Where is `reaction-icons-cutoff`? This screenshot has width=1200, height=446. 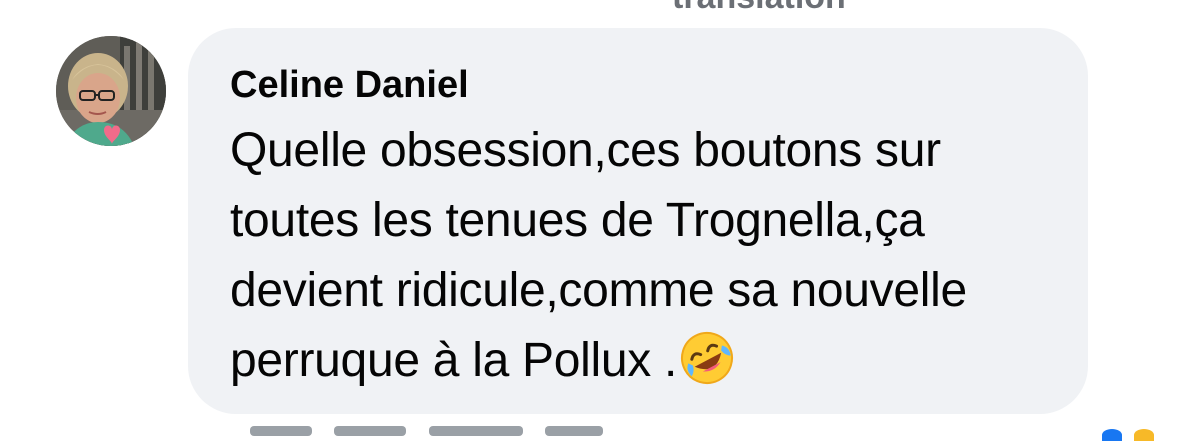
reaction-icons-cutoff is located at coordinates (1124, 434).